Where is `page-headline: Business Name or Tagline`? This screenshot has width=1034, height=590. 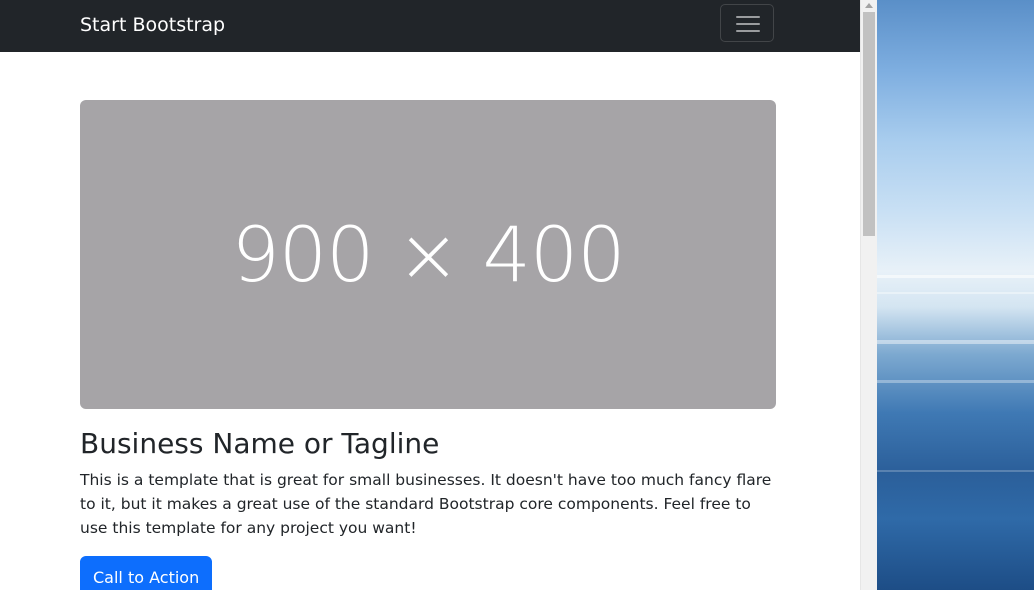
page-headline: Business Name or Tagline is located at coordinates (260, 443).